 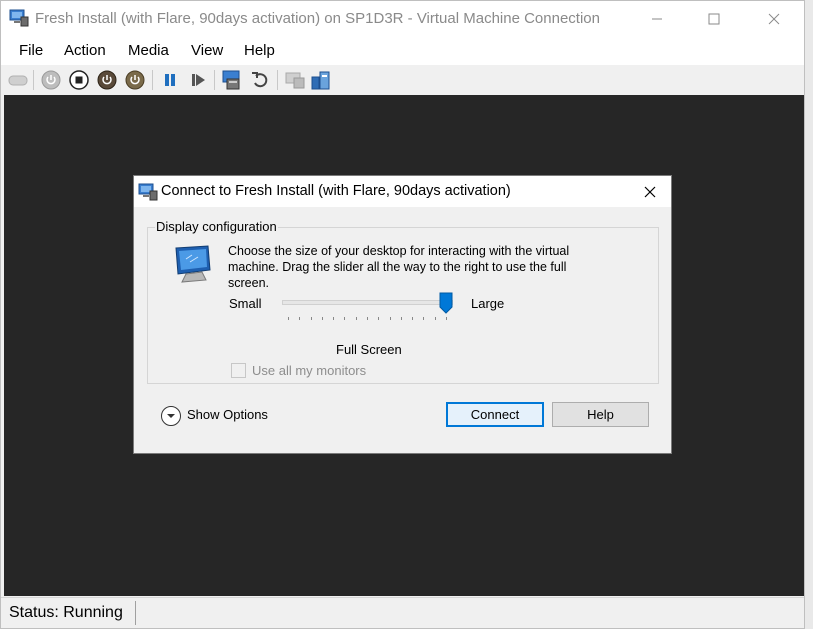 I want to click on slider-max-label: Large, so click(x=488, y=303).